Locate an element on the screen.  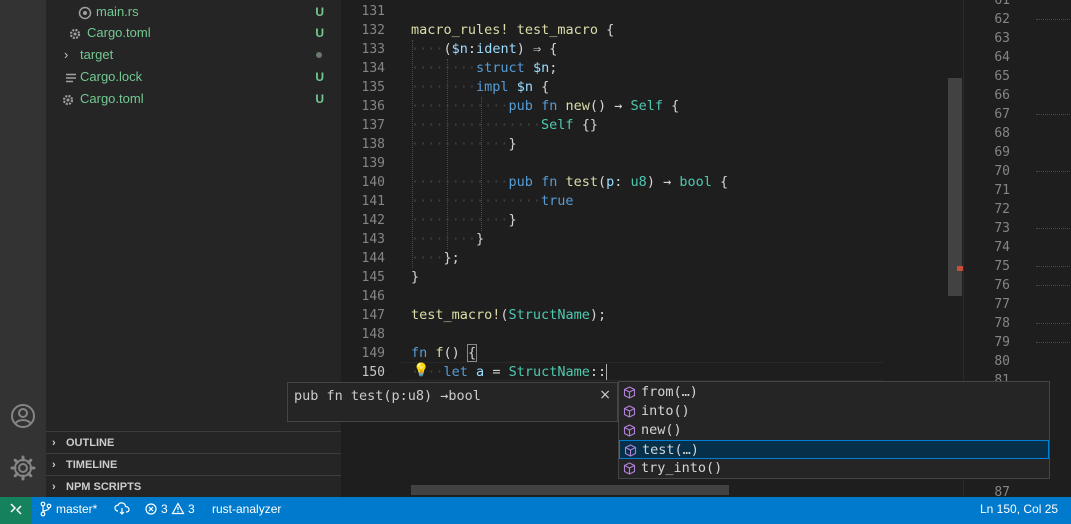
line-number: 131 is located at coordinates (373, 11).